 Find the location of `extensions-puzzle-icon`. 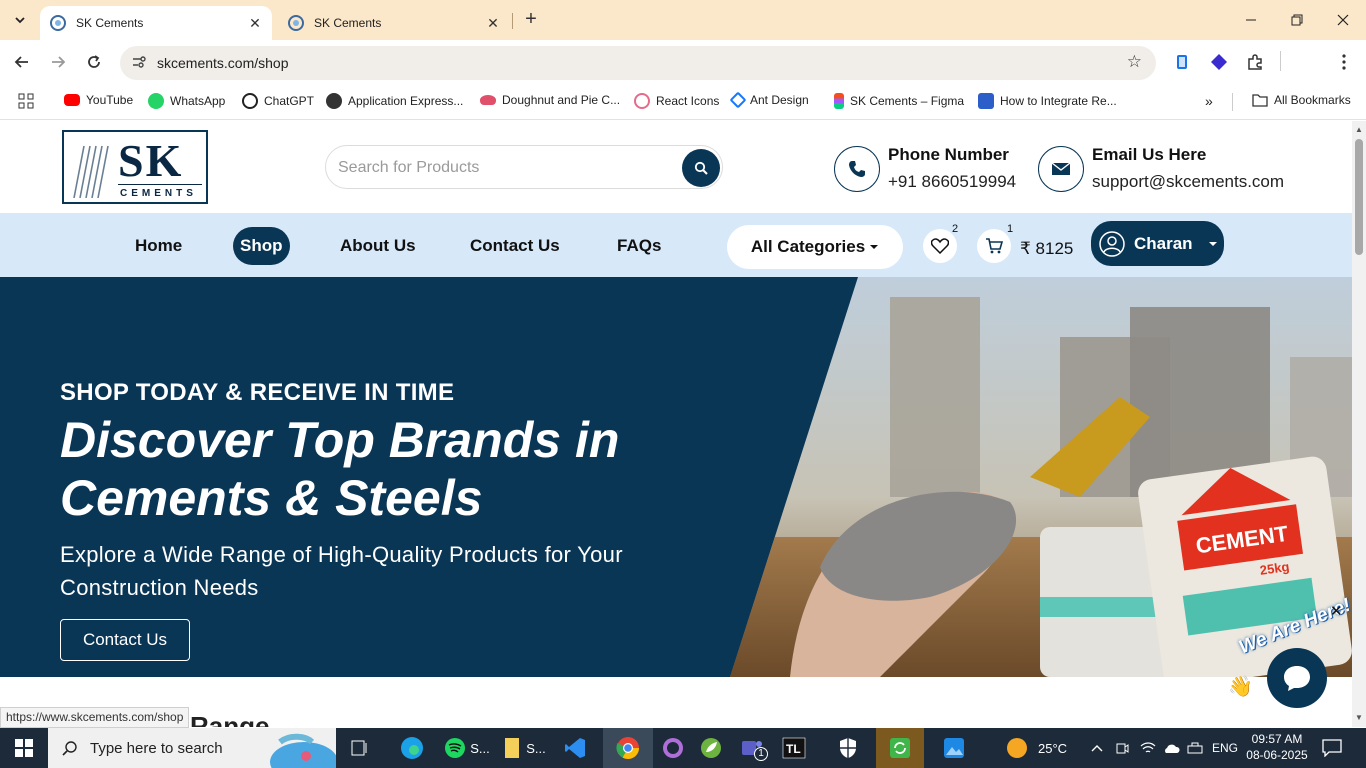

extensions-puzzle-icon is located at coordinates (1255, 62).